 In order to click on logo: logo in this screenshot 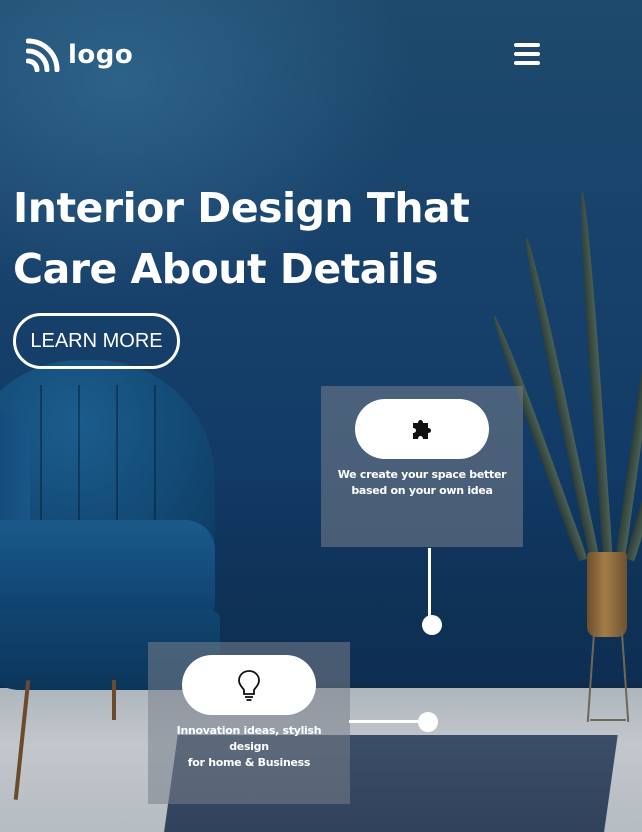, I will do `click(79, 55)`.